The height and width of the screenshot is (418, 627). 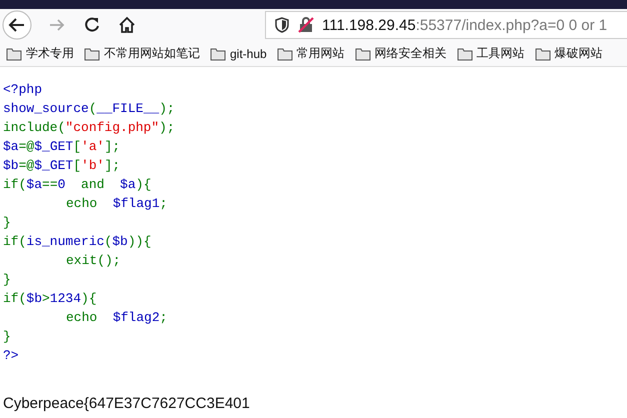 I want to click on code-line: show_source(__FILE__);, so click(x=89, y=109).